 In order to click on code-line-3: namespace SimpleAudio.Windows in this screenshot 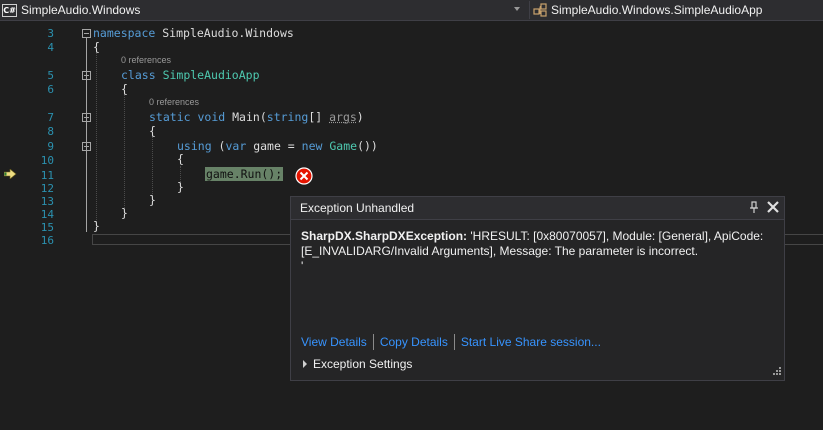, I will do `click(193, 33)`.